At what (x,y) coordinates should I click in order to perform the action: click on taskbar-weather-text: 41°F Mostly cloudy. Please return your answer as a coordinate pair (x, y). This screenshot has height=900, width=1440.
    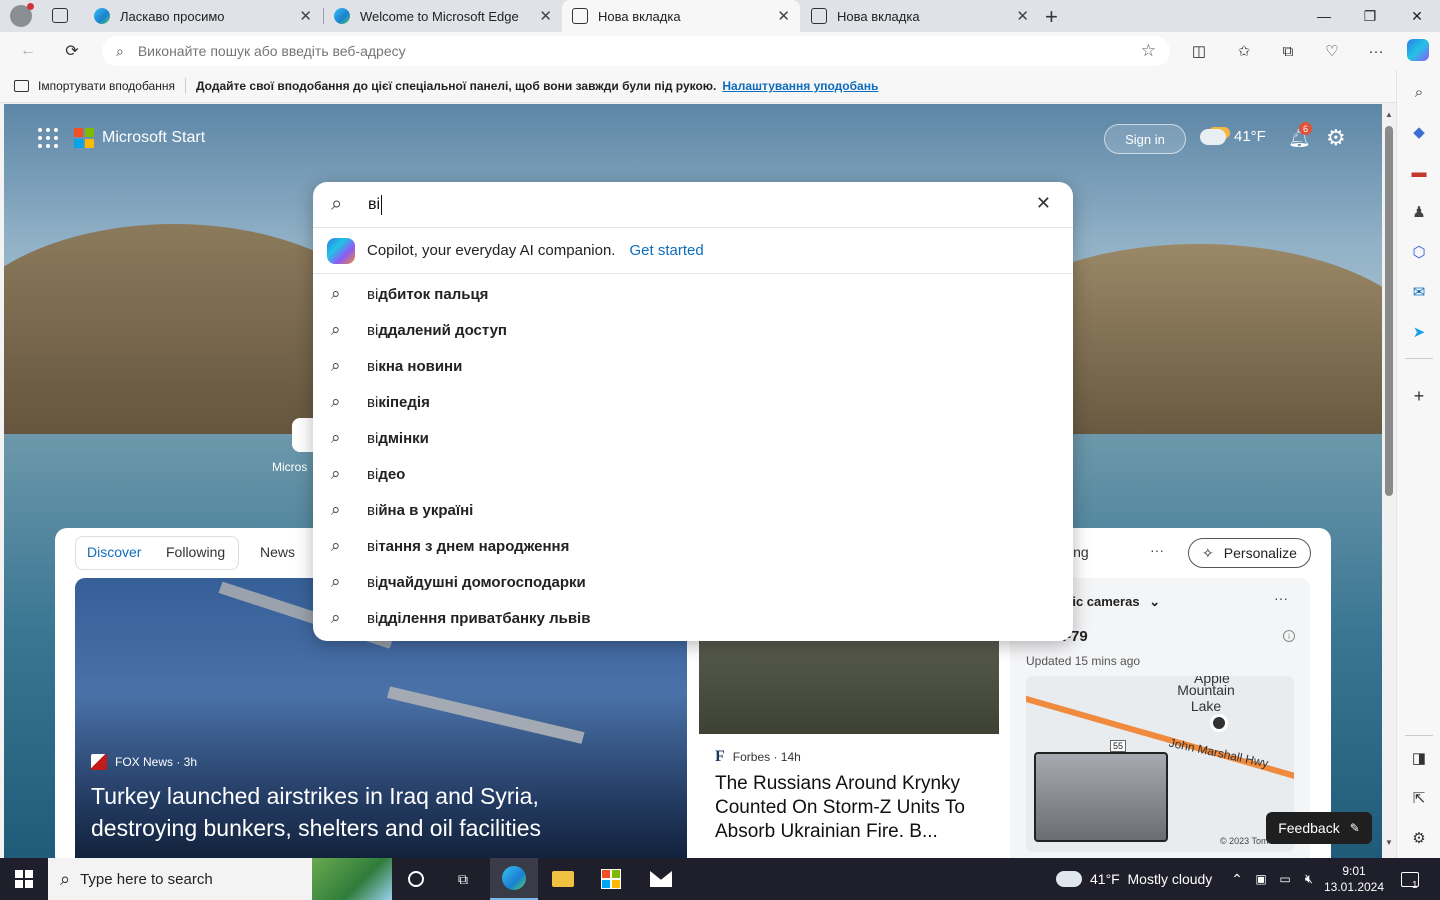
    Looking at the image, I should click on (1151, 879).